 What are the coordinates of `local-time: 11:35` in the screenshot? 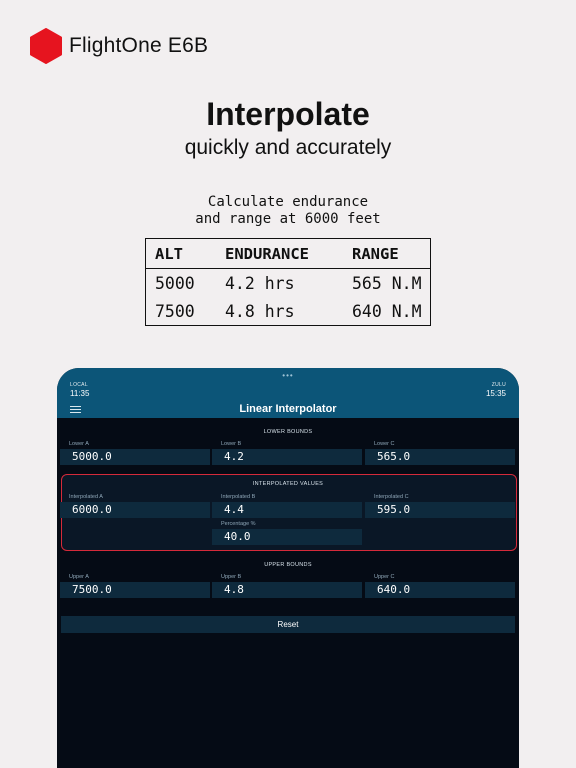 It's located at (80, 393).